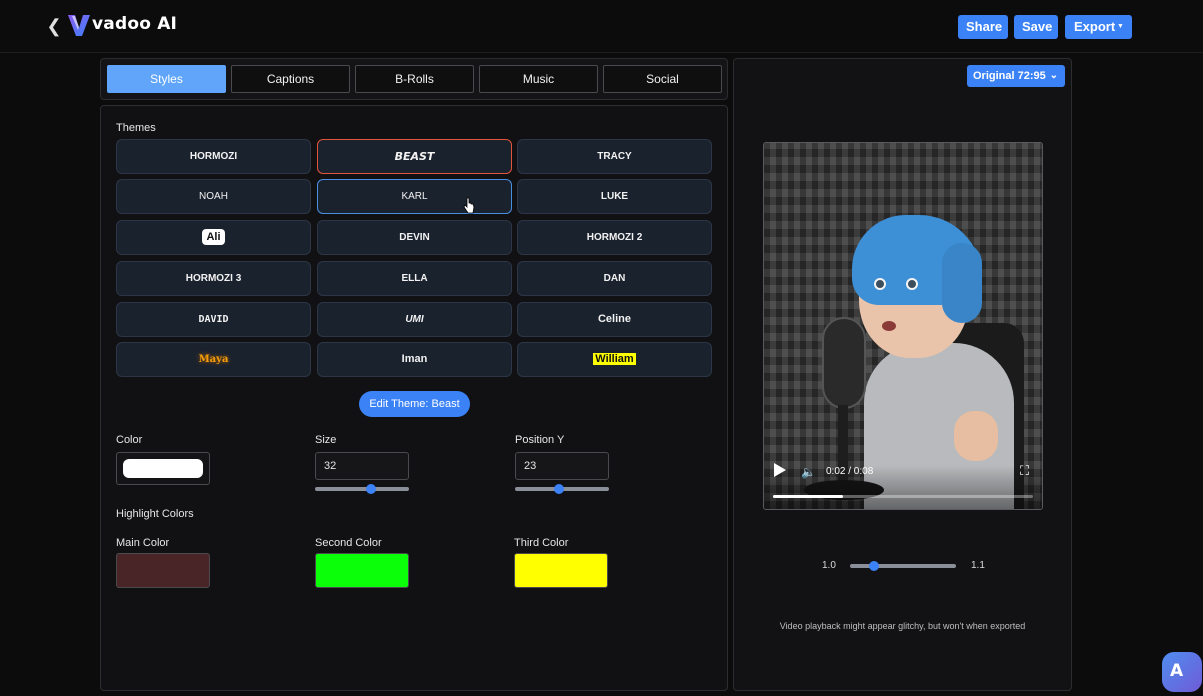  I want to click on position-y-slider-knob, so click(559, 489).